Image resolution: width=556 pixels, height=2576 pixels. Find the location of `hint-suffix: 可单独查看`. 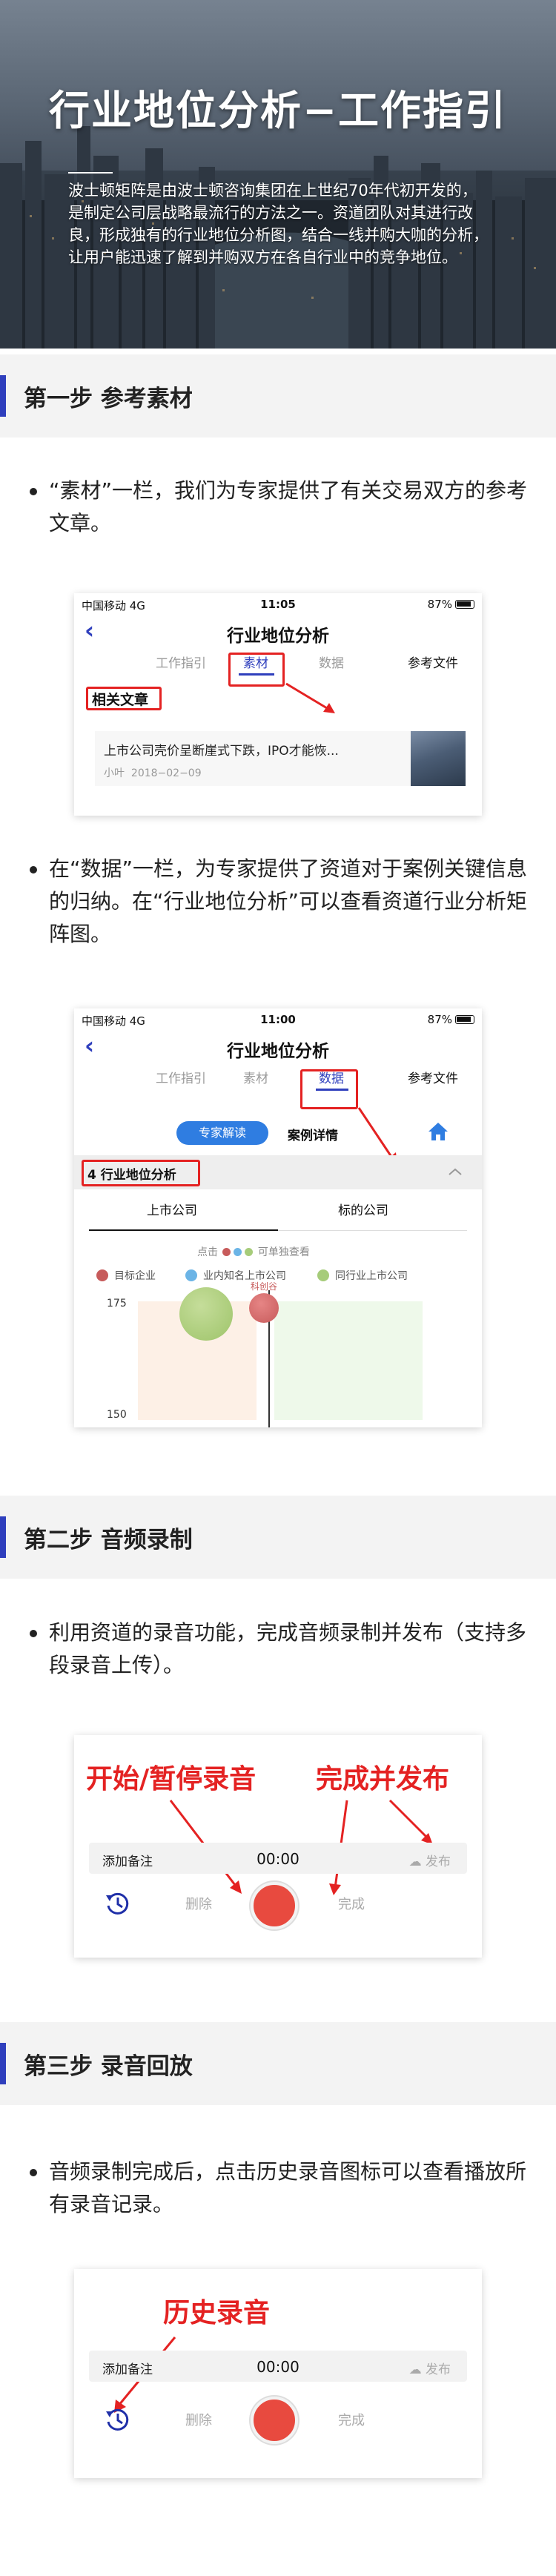

hint-suffix: 可单独查看 is located at coordinates (283, 1252).